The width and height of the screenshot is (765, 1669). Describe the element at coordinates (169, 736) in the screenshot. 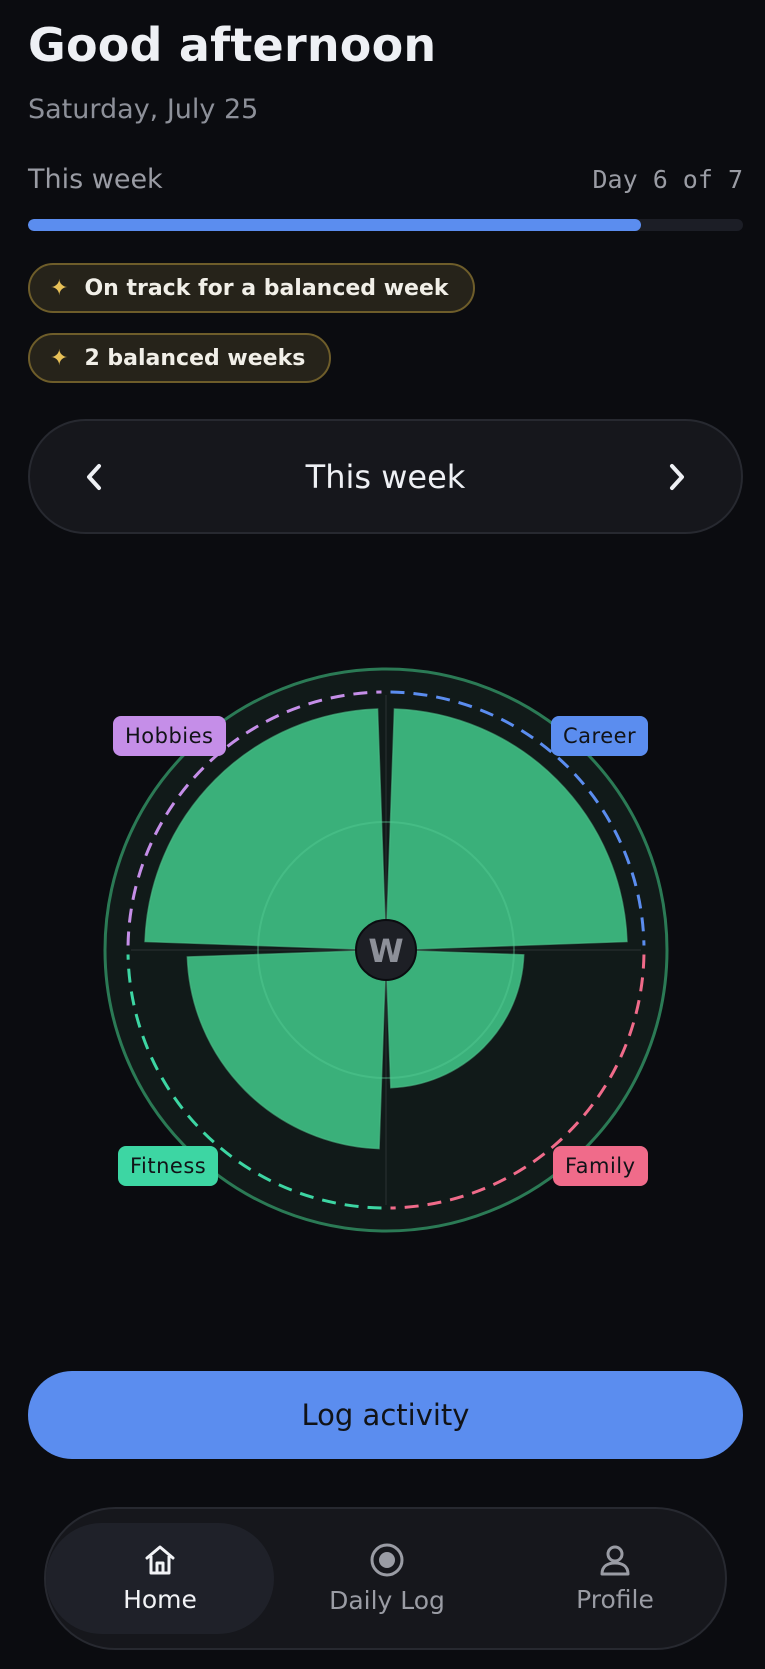

I see `wheel-label-hobbies: Hobbies` at that location.